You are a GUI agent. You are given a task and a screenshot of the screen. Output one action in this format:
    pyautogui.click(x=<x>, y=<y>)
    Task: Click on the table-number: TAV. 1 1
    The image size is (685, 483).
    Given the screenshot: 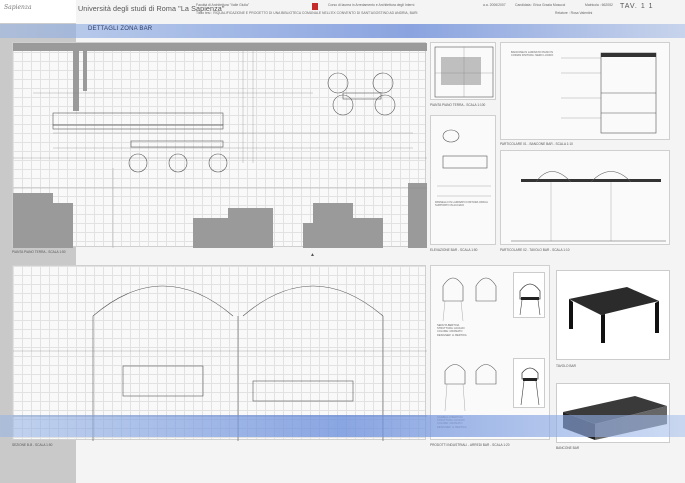 What is the action you would take?
    pyautogui.click(x=637, y=6)
    